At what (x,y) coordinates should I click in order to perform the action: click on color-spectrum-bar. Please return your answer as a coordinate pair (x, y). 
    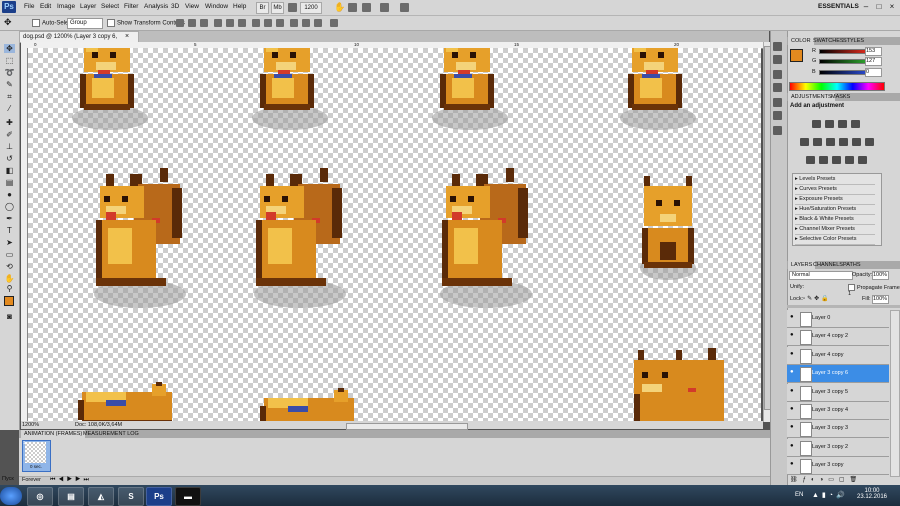
    Looking at the image, I should click on (837, 86).